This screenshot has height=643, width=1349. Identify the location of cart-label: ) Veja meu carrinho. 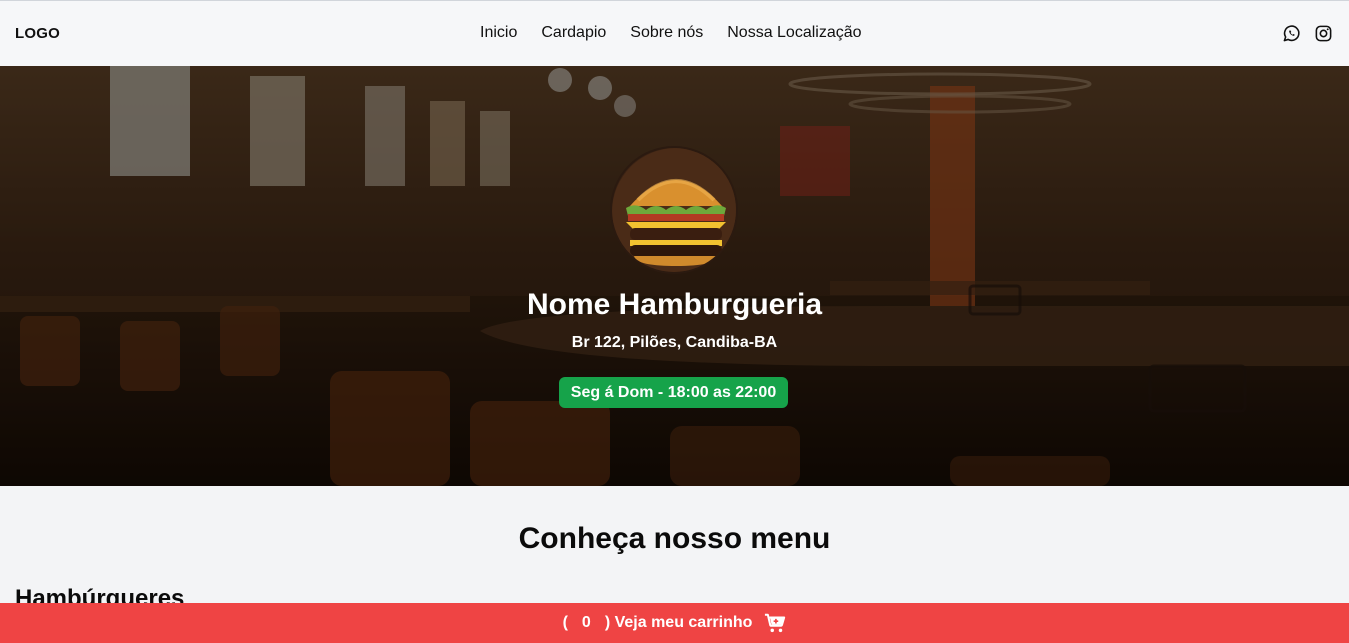
(678, 622).